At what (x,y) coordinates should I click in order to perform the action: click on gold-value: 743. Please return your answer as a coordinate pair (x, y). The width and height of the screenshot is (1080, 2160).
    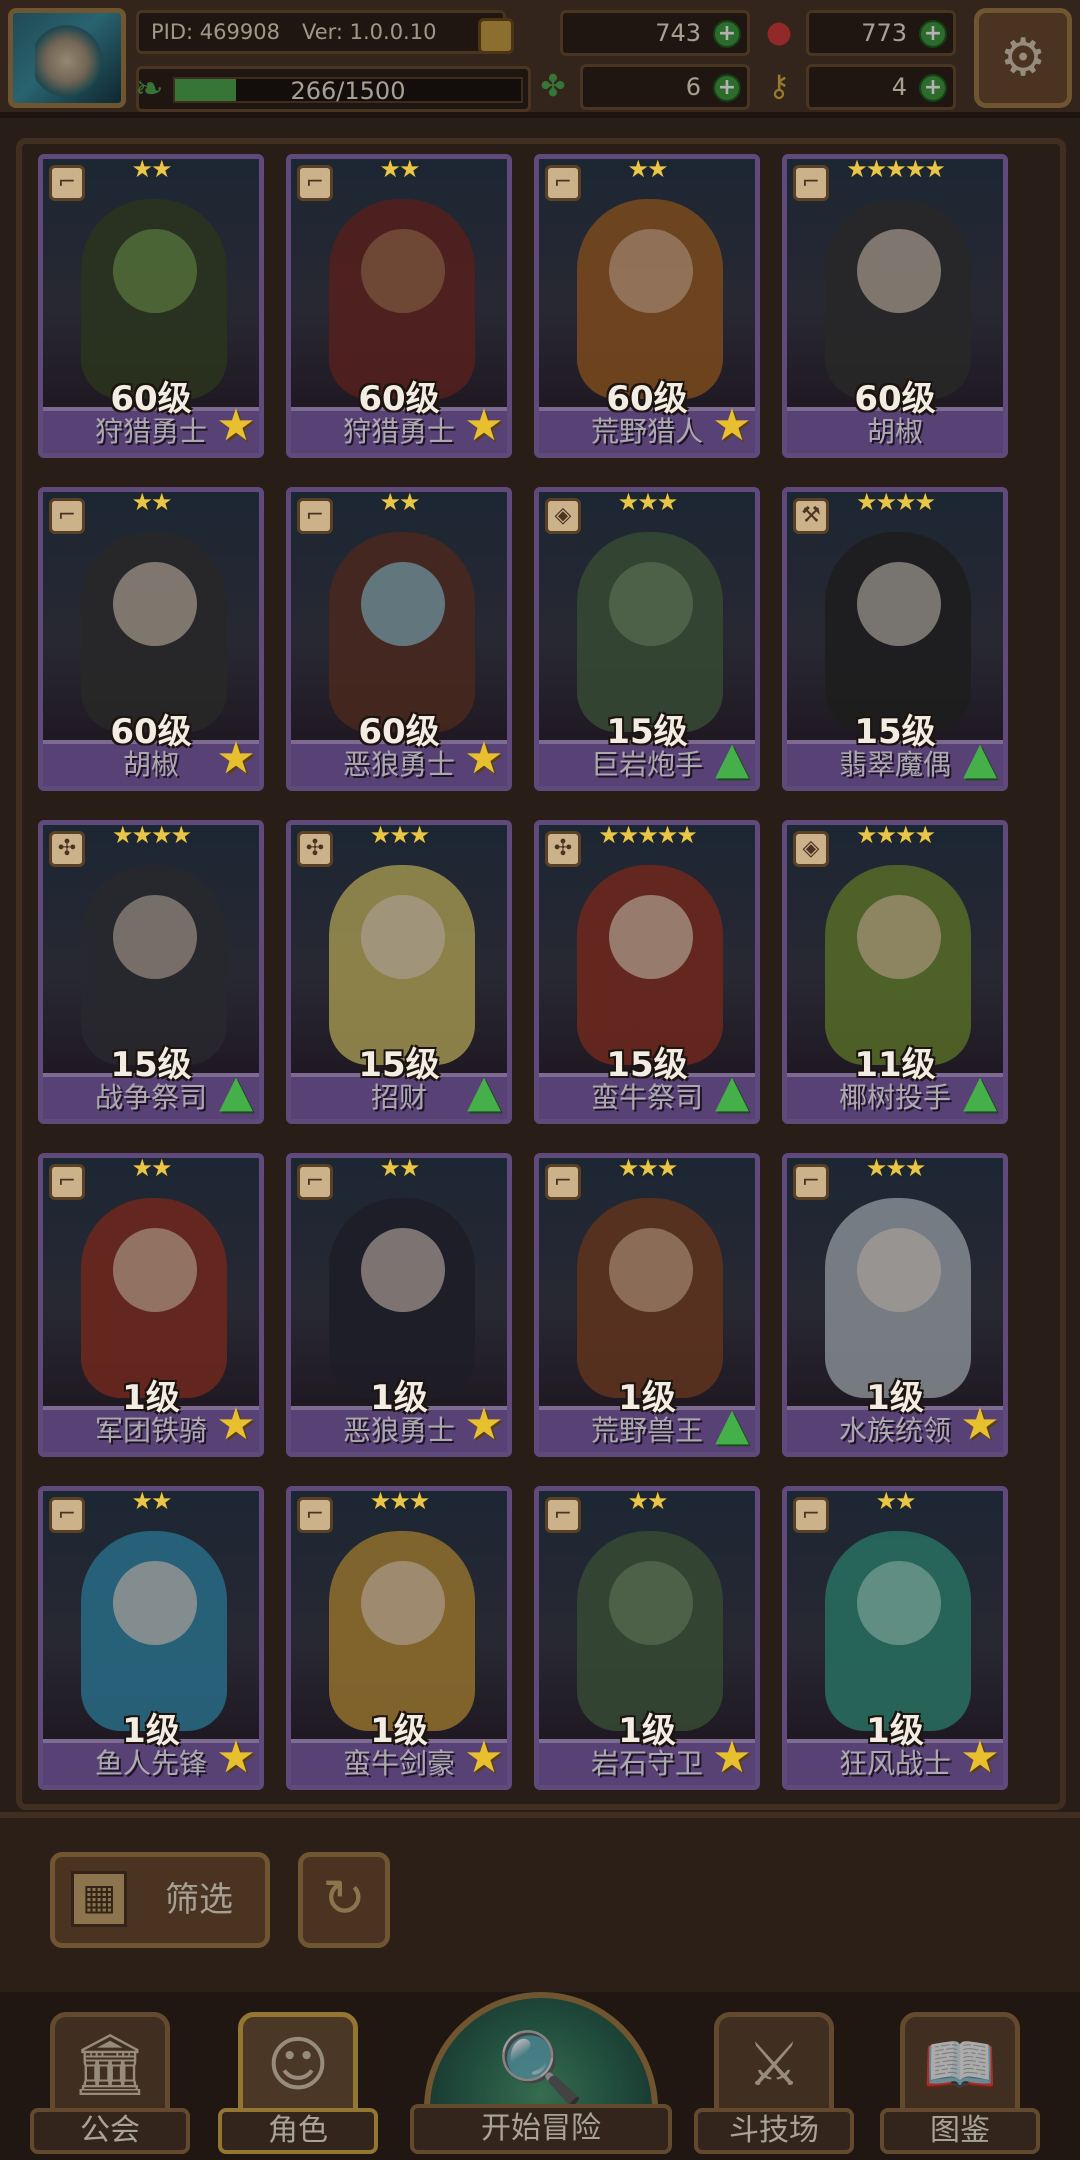
    Looking at the image, I should click on (678, 33).